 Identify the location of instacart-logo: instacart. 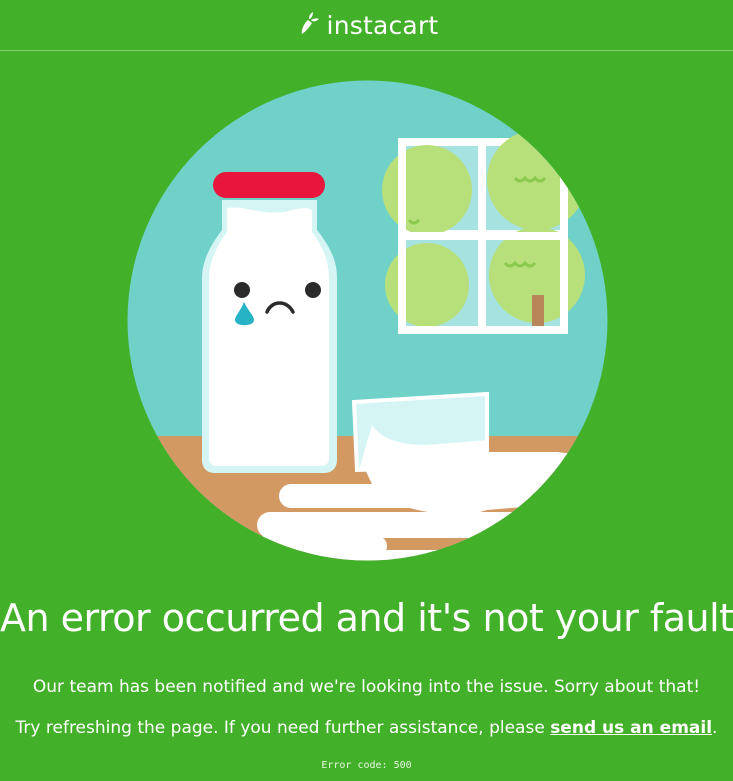
(367, 25).